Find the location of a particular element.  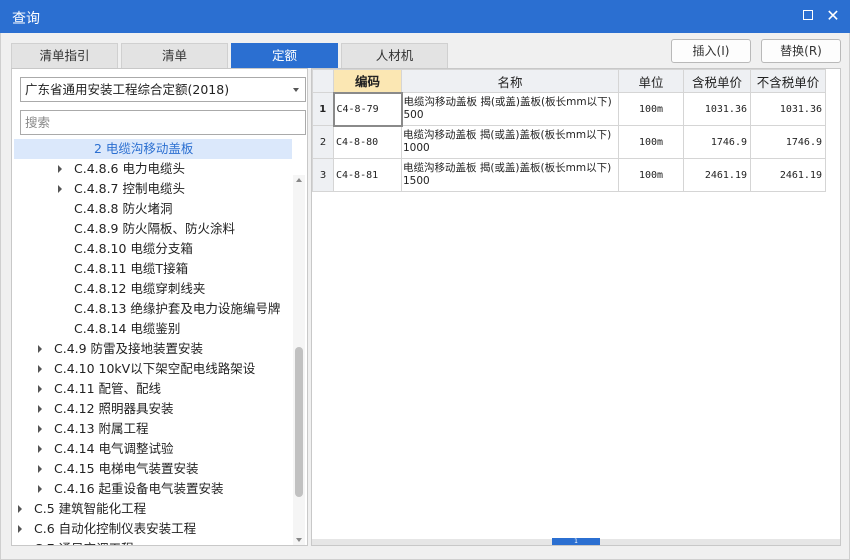

tree-item: C.4.11 配管、配线 is located at coordinates (153, 389).